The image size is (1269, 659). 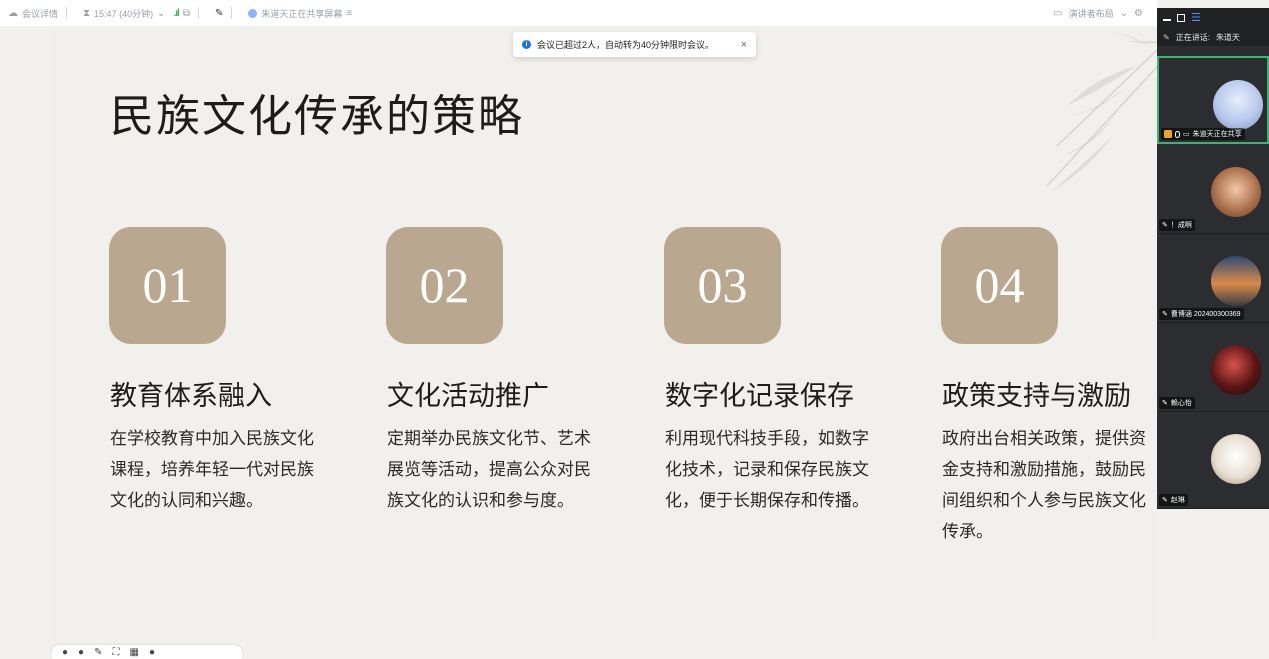 What do you see at coordinates (317, 116) in the screenshot?
I see `slide-title: 民族文化传承的策略` at bounding box center [317, 116].